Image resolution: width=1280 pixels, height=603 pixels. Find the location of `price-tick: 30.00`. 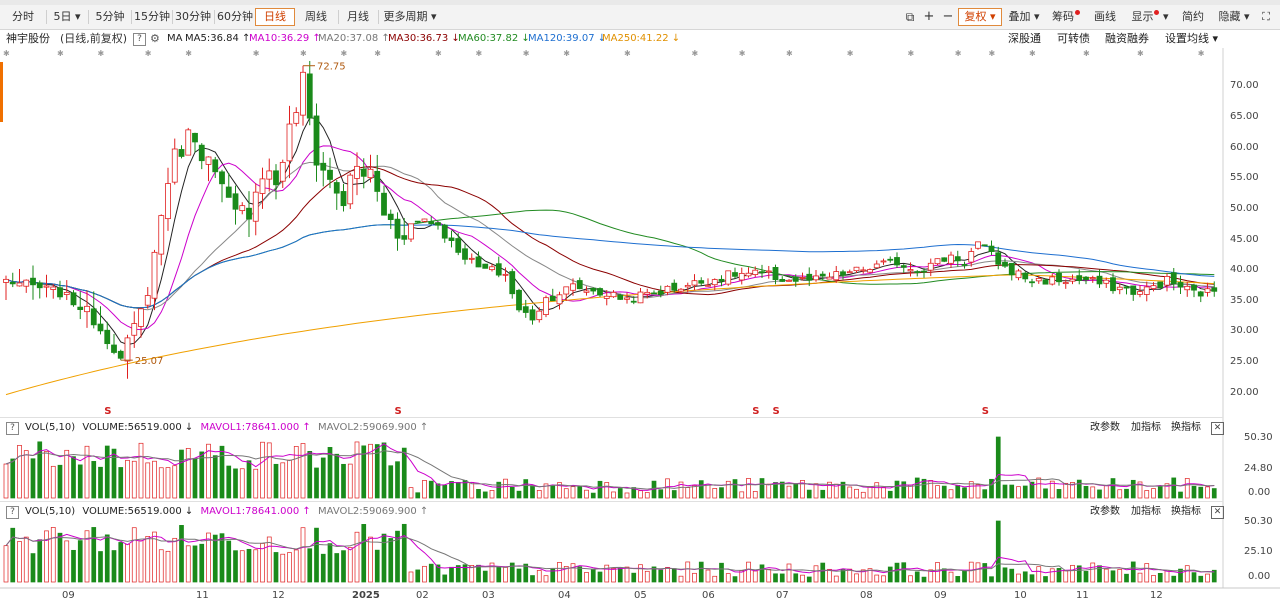

price-tick: 30.00 is located at coordinates (1244, 330).